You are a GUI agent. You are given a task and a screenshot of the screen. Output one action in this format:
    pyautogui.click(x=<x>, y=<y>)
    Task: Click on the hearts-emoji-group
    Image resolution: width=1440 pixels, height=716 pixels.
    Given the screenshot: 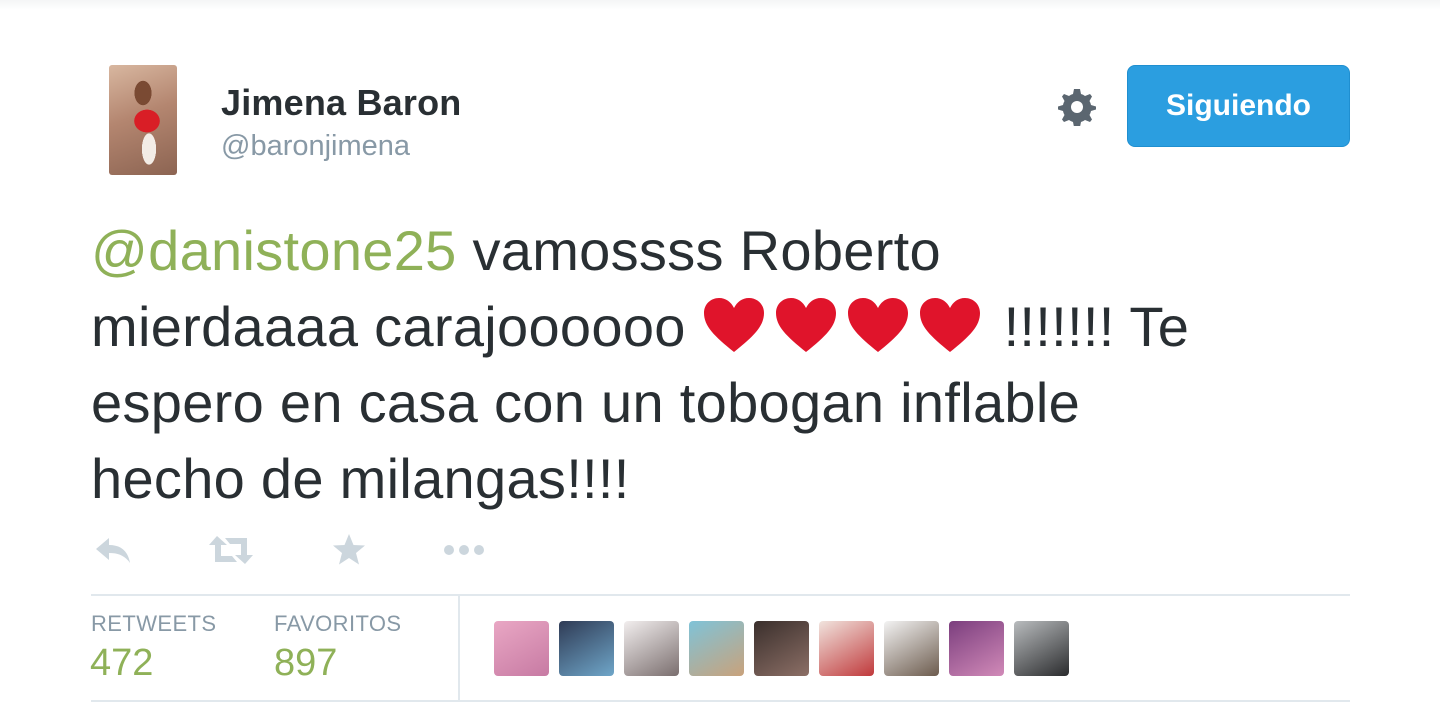 What is the action you would take?
    pyautogui.click(x=846, y=326)
    